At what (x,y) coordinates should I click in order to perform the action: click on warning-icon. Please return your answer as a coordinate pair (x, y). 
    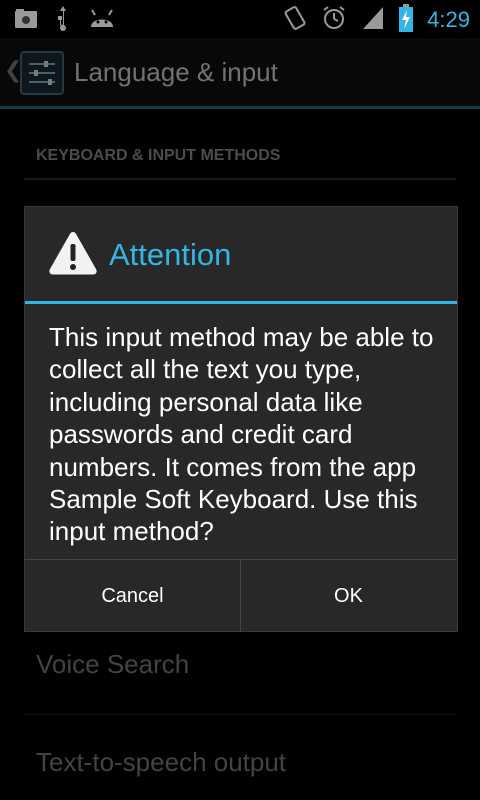
    Looking at the image, I should click on (73, 253).